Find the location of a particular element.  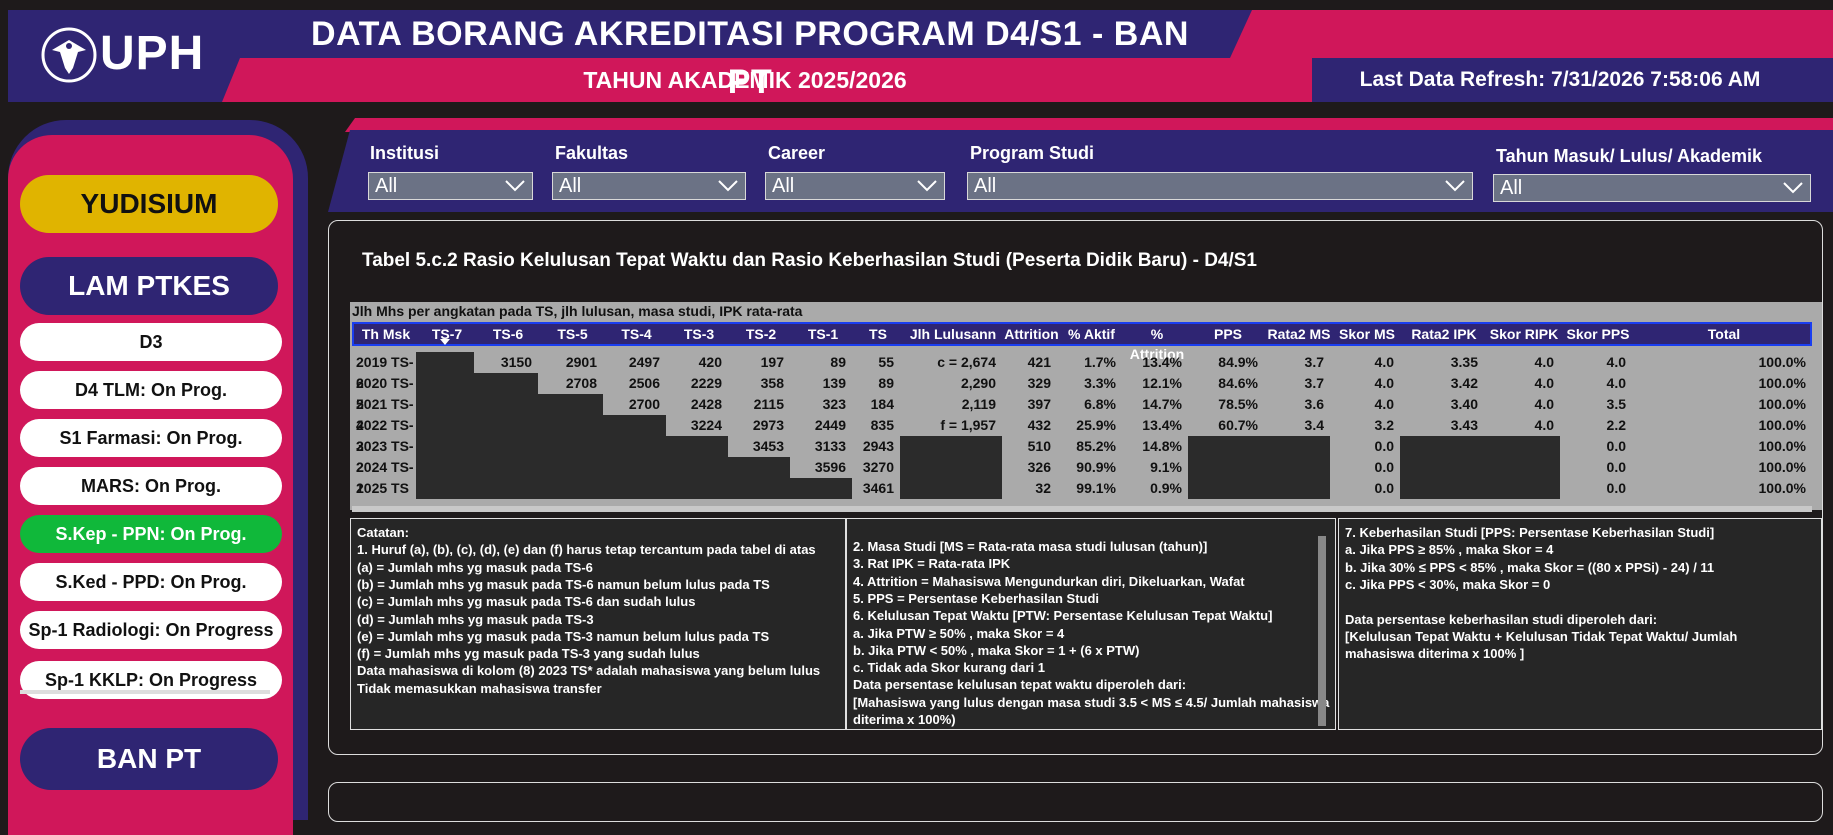

column-header: Jlh Lulusann is located at coordinates (953, 334).